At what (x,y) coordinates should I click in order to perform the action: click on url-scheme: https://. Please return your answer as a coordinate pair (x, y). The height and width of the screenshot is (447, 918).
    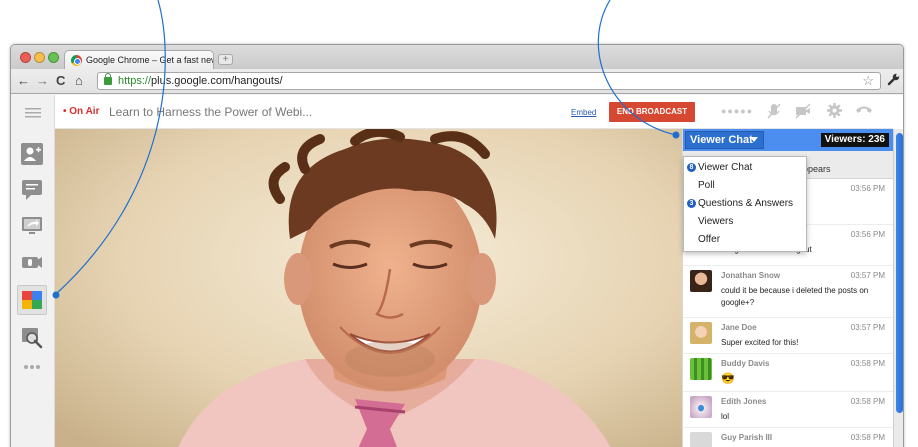
    Looking at the image, I should click on (135, 81).